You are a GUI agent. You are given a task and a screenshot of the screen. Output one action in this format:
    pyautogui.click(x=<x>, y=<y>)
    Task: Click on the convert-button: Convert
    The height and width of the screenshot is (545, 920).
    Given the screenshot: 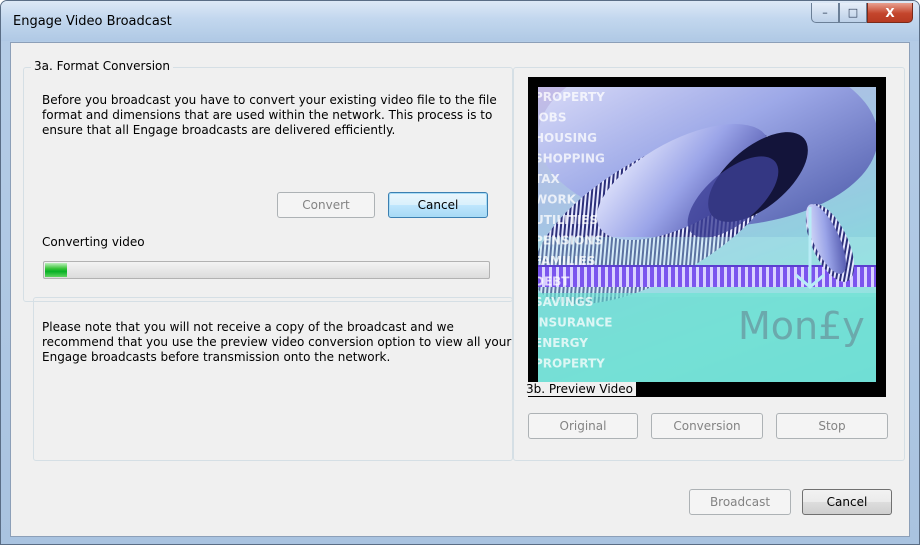 What is the action you would take?
    pyautogui.click(x=326, y=205)
    